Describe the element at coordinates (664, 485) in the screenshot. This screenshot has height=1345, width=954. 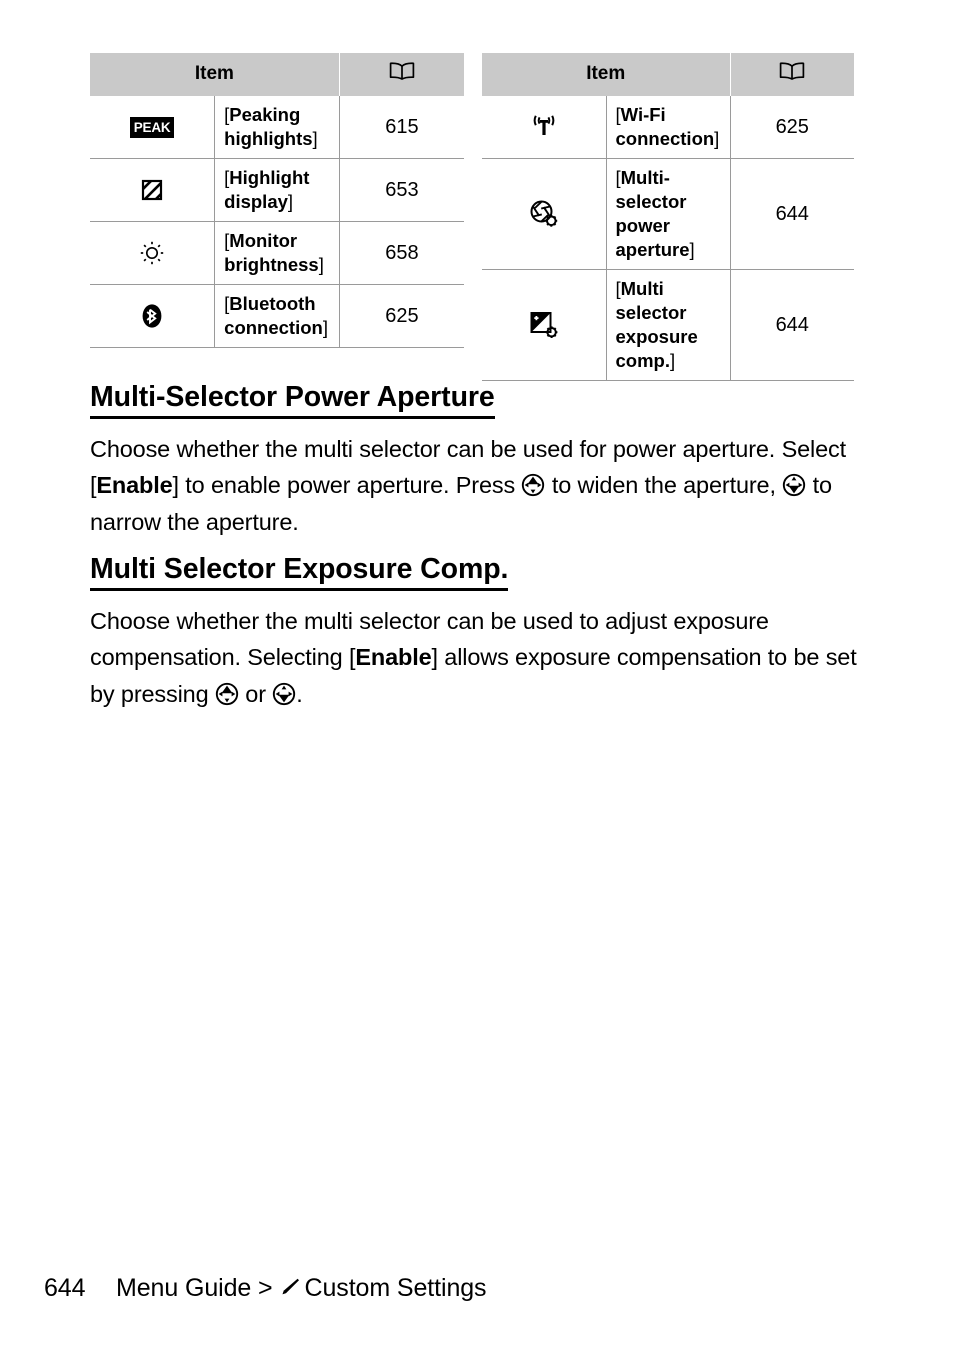
I see `body-text-part-3: to widen the aperture,` at that location.